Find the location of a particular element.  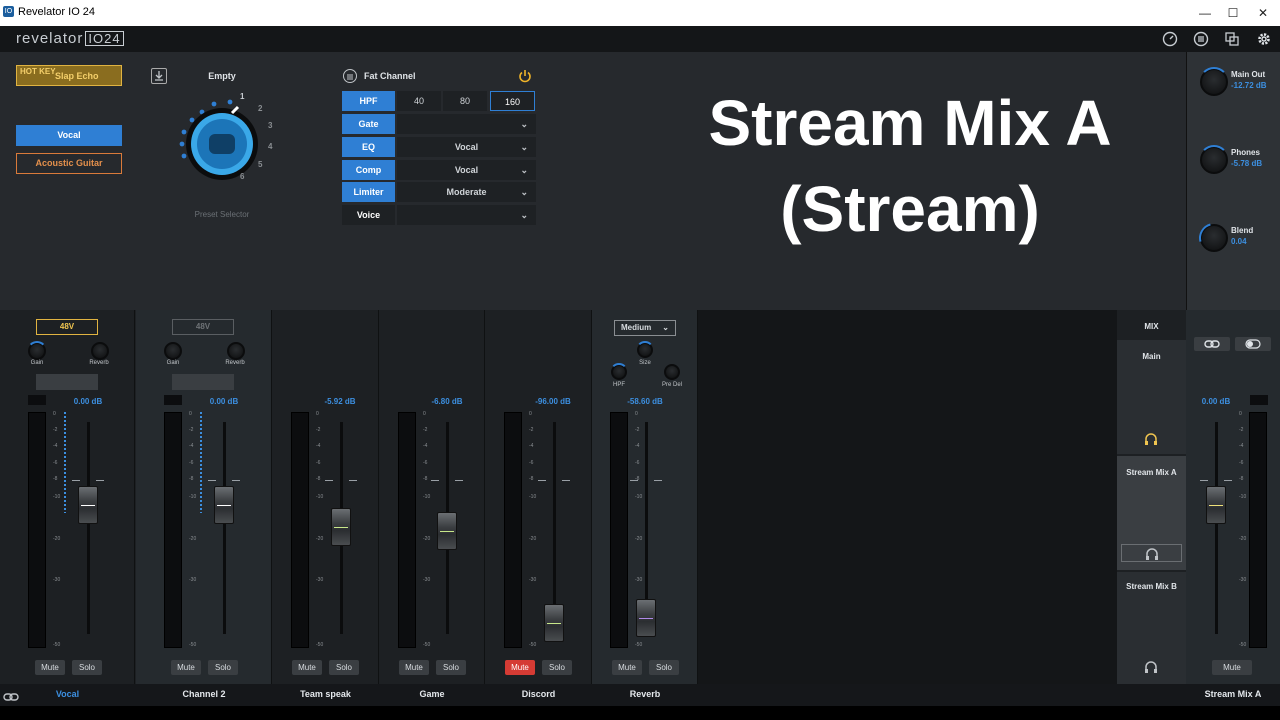

channel-name-ch3: Team speak is located at coordinates (325, 694).